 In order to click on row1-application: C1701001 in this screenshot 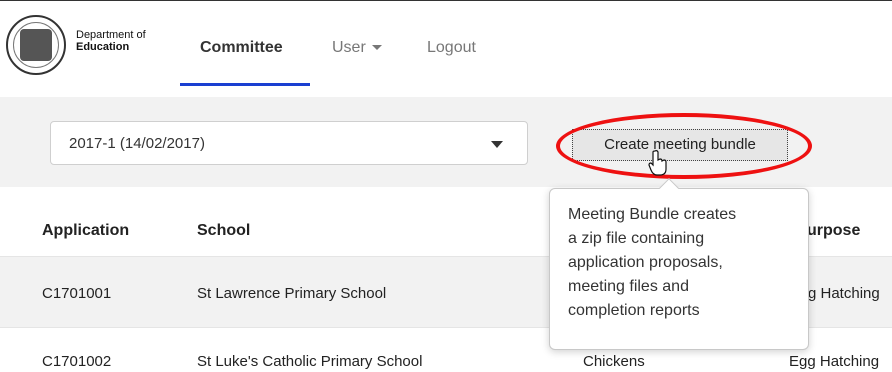, I will do `click(77, 293)`.